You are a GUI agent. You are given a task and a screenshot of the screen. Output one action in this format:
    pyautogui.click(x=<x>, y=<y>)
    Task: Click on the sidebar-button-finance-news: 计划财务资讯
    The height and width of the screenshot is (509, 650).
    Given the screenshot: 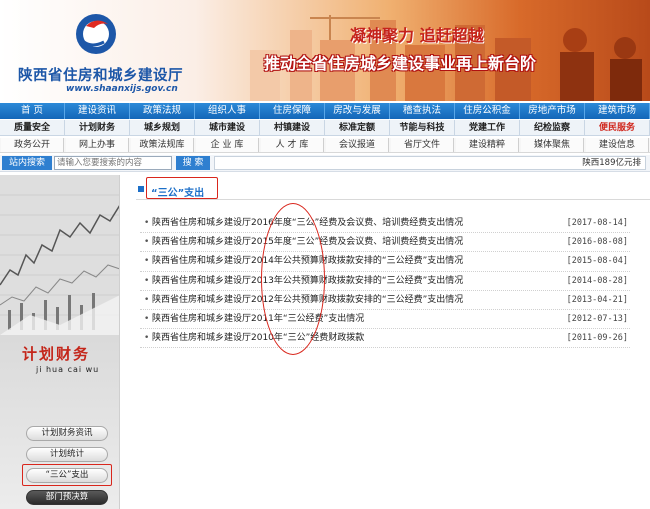 What is the action you would take?
    pyautogui.click(x=67, y=433)
    